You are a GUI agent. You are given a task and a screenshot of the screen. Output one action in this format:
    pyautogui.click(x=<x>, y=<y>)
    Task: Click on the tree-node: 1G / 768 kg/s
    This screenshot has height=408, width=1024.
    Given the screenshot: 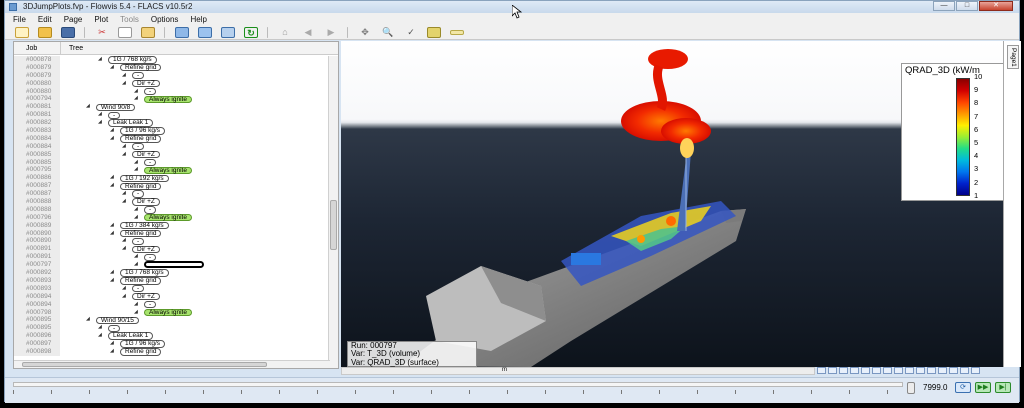 What is the action you would take?
    pyautogui.click(x=144, y=273)
    